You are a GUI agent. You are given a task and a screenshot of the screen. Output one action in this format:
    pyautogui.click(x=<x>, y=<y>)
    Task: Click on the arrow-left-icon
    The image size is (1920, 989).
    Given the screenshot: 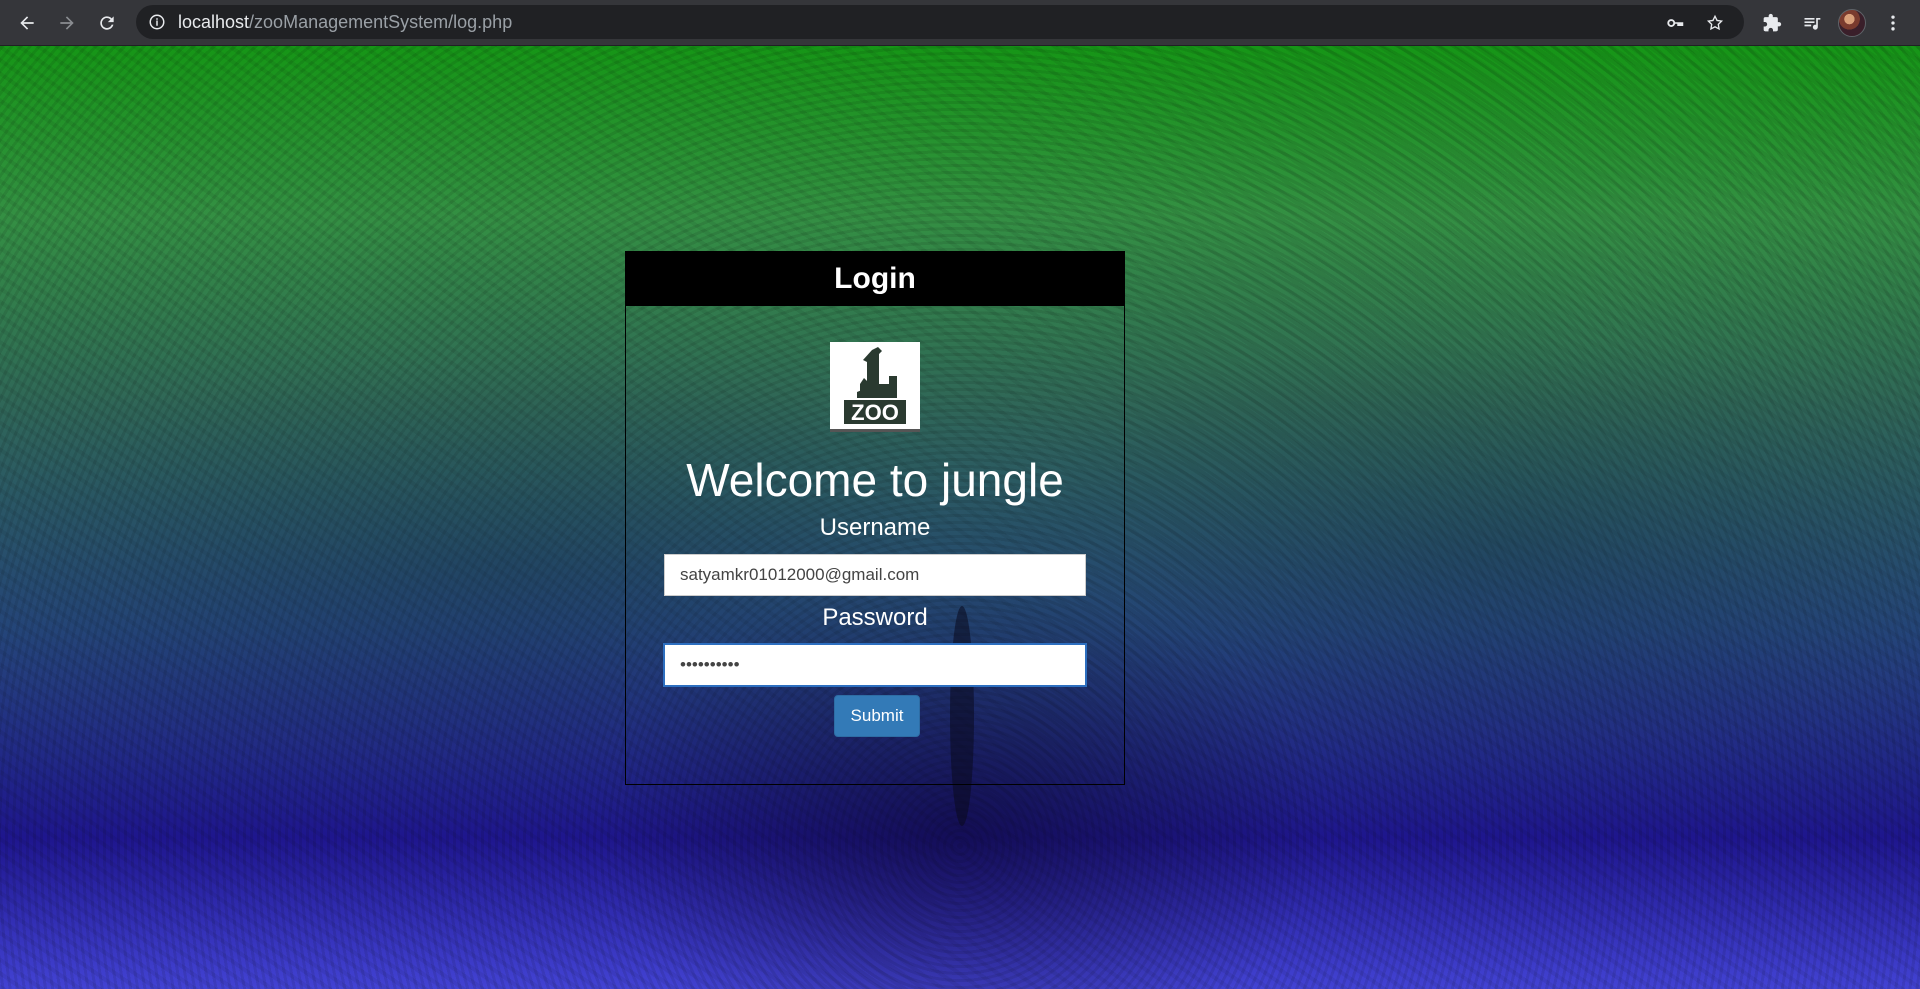 What is the action you would take?
    pyautogui.click(x=27, y=23)
    